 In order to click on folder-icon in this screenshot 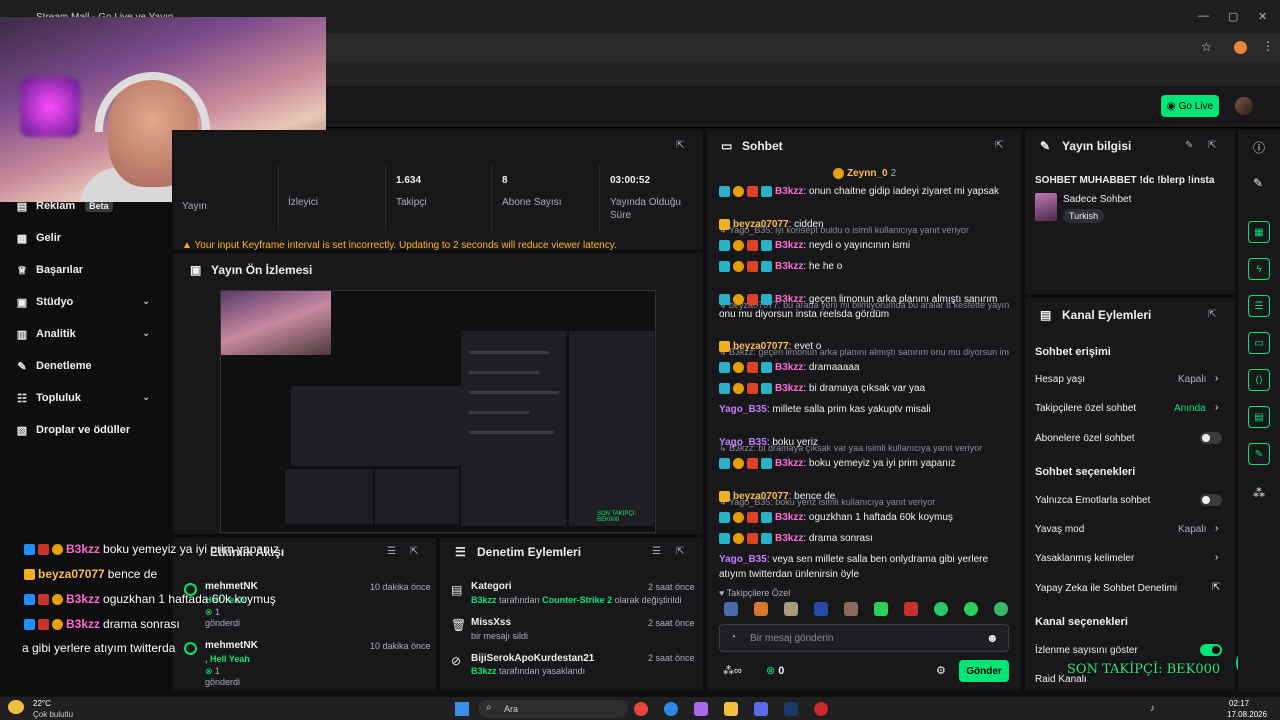, I will do `click(731, 709)`.